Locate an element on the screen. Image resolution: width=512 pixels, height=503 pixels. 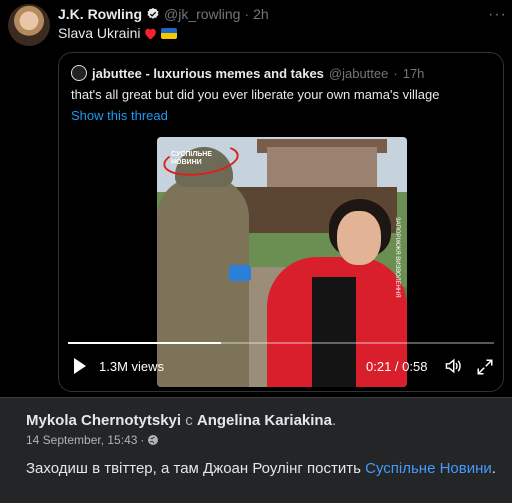
fb-date-text: 14 September, 15:43 is located at coordinates (81, 440).